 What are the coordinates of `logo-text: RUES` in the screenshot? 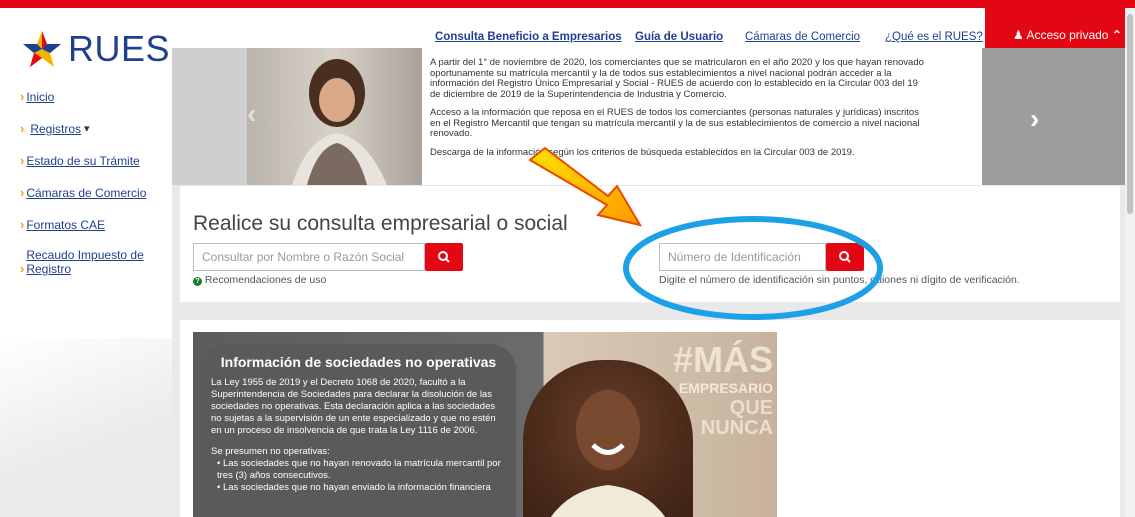 It's located at (119, 48).